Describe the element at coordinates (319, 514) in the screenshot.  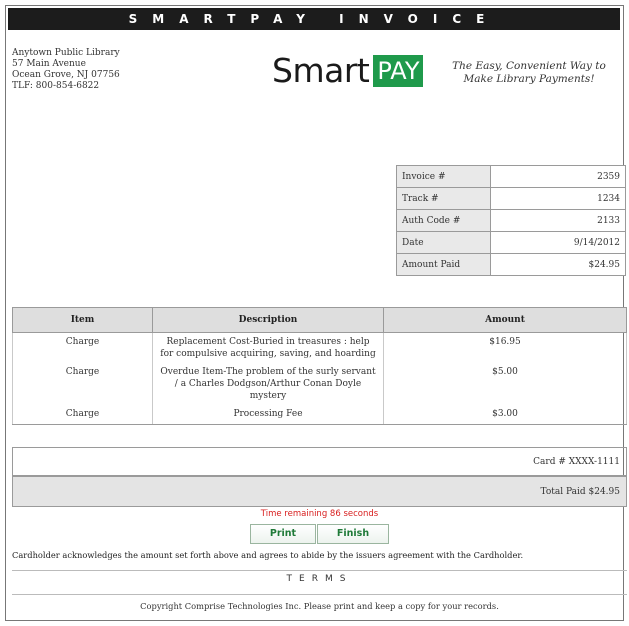
I see `time-remaining: Time remaining 86 seconds` at that location.